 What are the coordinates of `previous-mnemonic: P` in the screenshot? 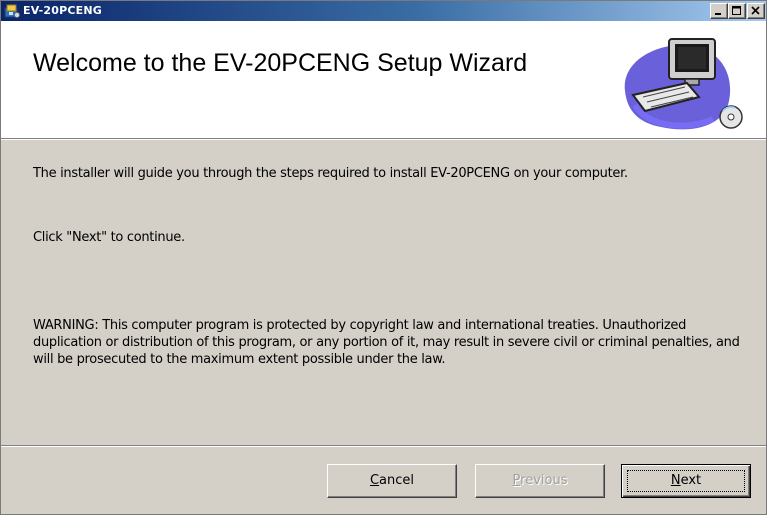 It's located at (516, 480).